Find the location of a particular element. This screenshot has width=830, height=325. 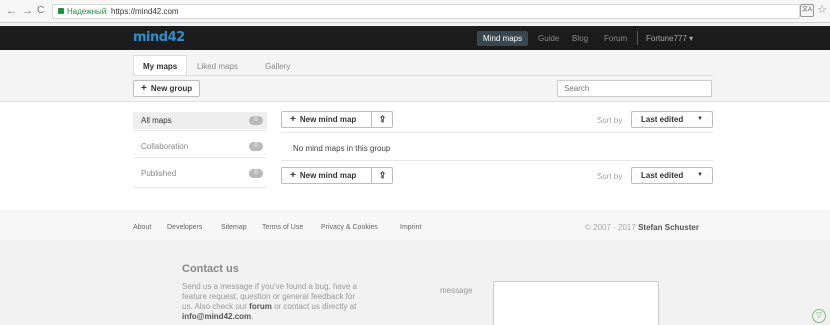

copyright-years: © 2007 - 2017 is located at coordinates (610, 227).